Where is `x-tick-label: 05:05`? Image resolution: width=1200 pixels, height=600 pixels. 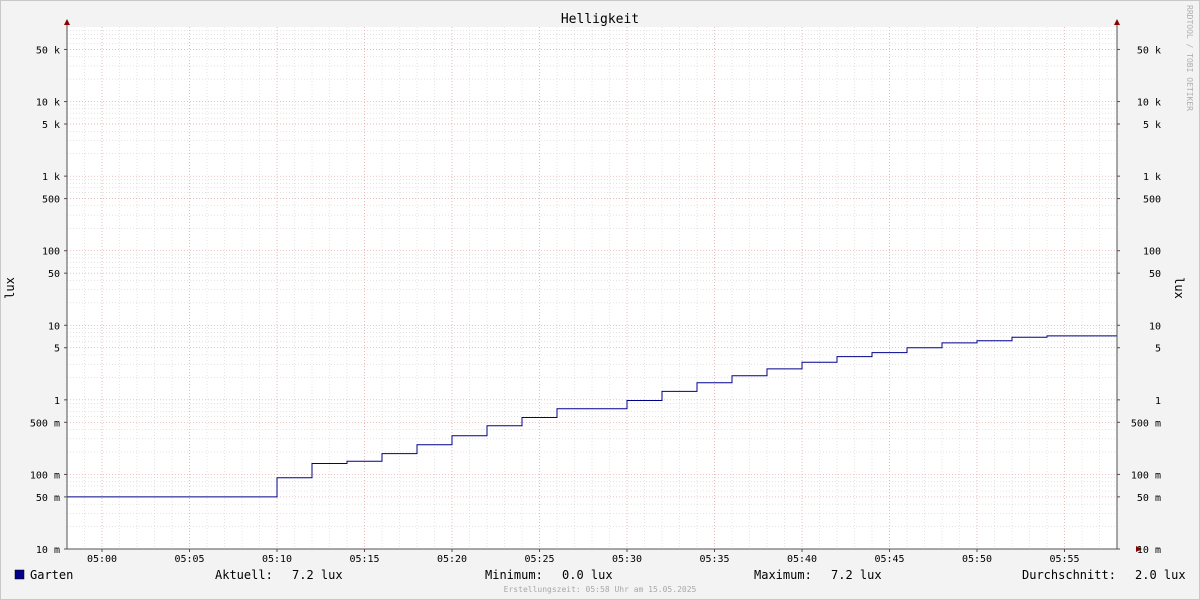 x-tick-label: 05:05 is located at coordinates (189, 559).